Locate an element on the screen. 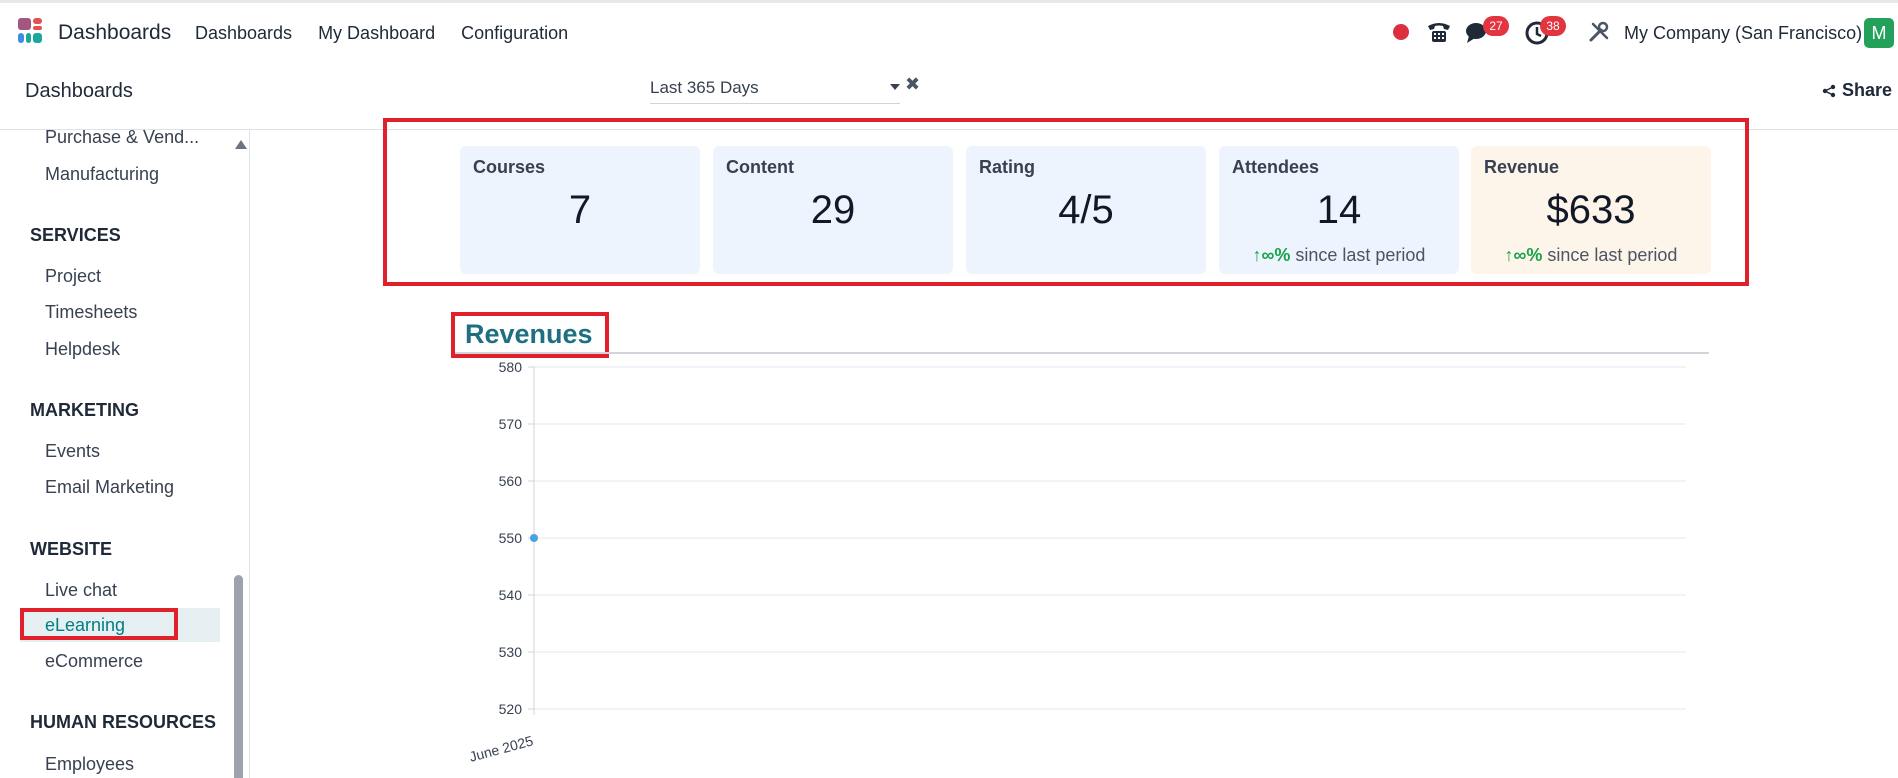 The width and height of the screenshot is (1898, 778). sidebar-item-helpdesk: Helpdesk is located at coordinates (82, 349).